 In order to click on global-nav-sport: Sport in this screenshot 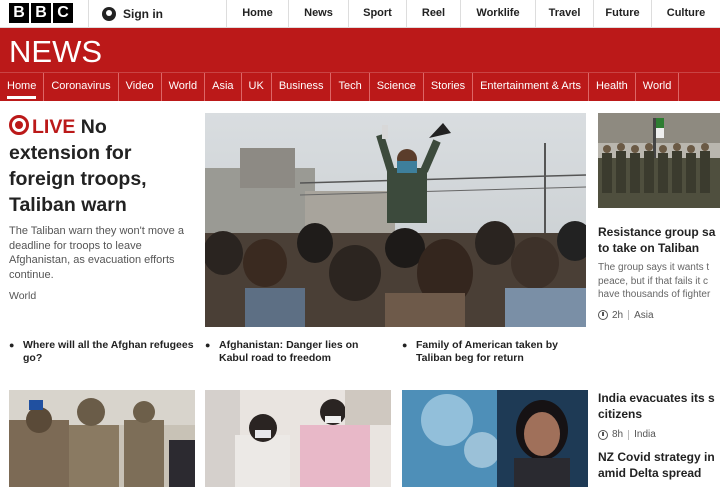, I will do `click(377, 14)`.